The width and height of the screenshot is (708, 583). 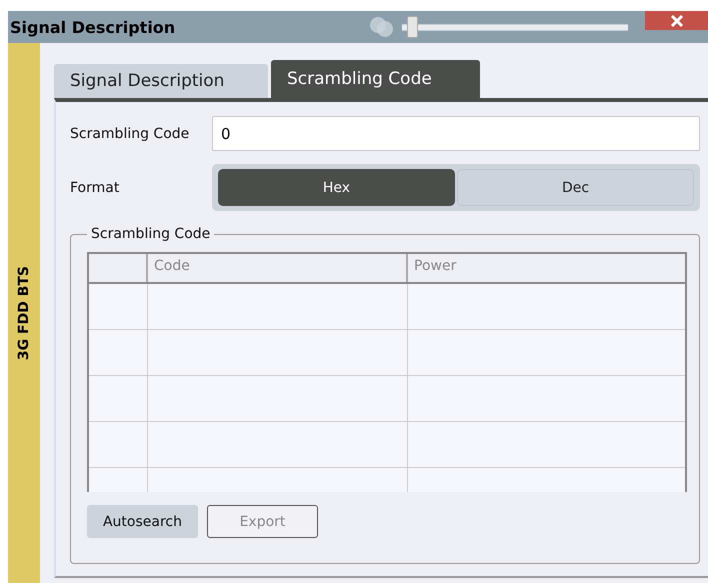 What do you see at coordinates (435, 266) in the screenshot?
I see `column-header: Power` at bounding box center [435, 266].